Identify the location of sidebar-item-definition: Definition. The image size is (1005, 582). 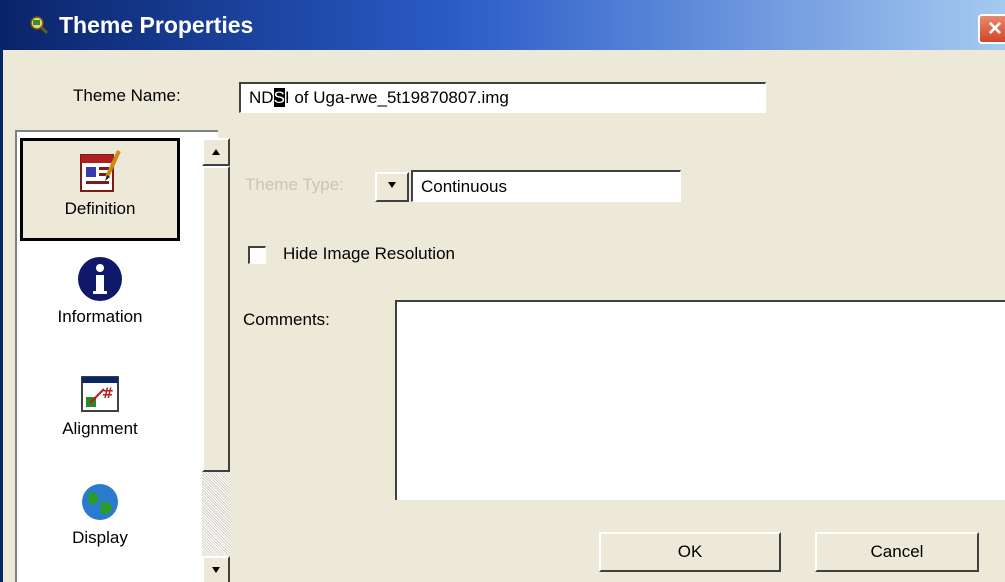
(100, 189).